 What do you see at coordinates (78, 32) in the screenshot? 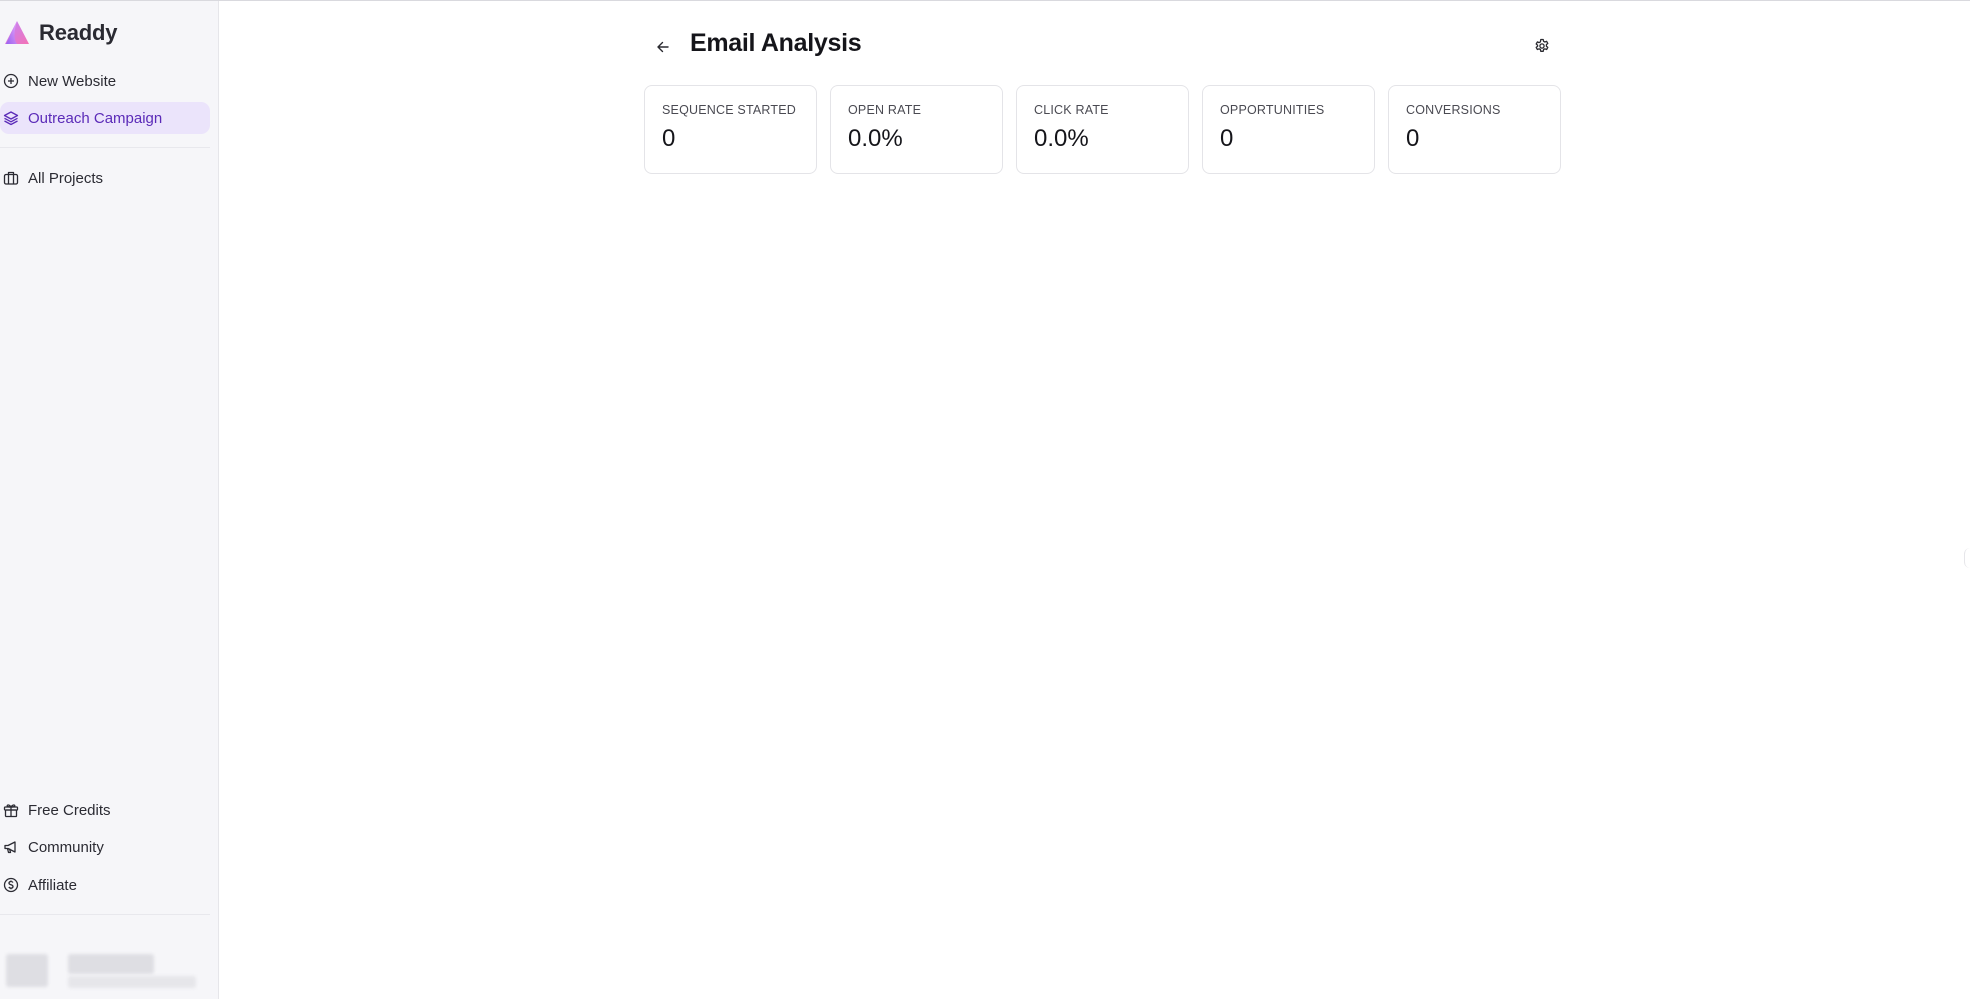
I see `app-name: Readdy` at bounding box center [78, 32].